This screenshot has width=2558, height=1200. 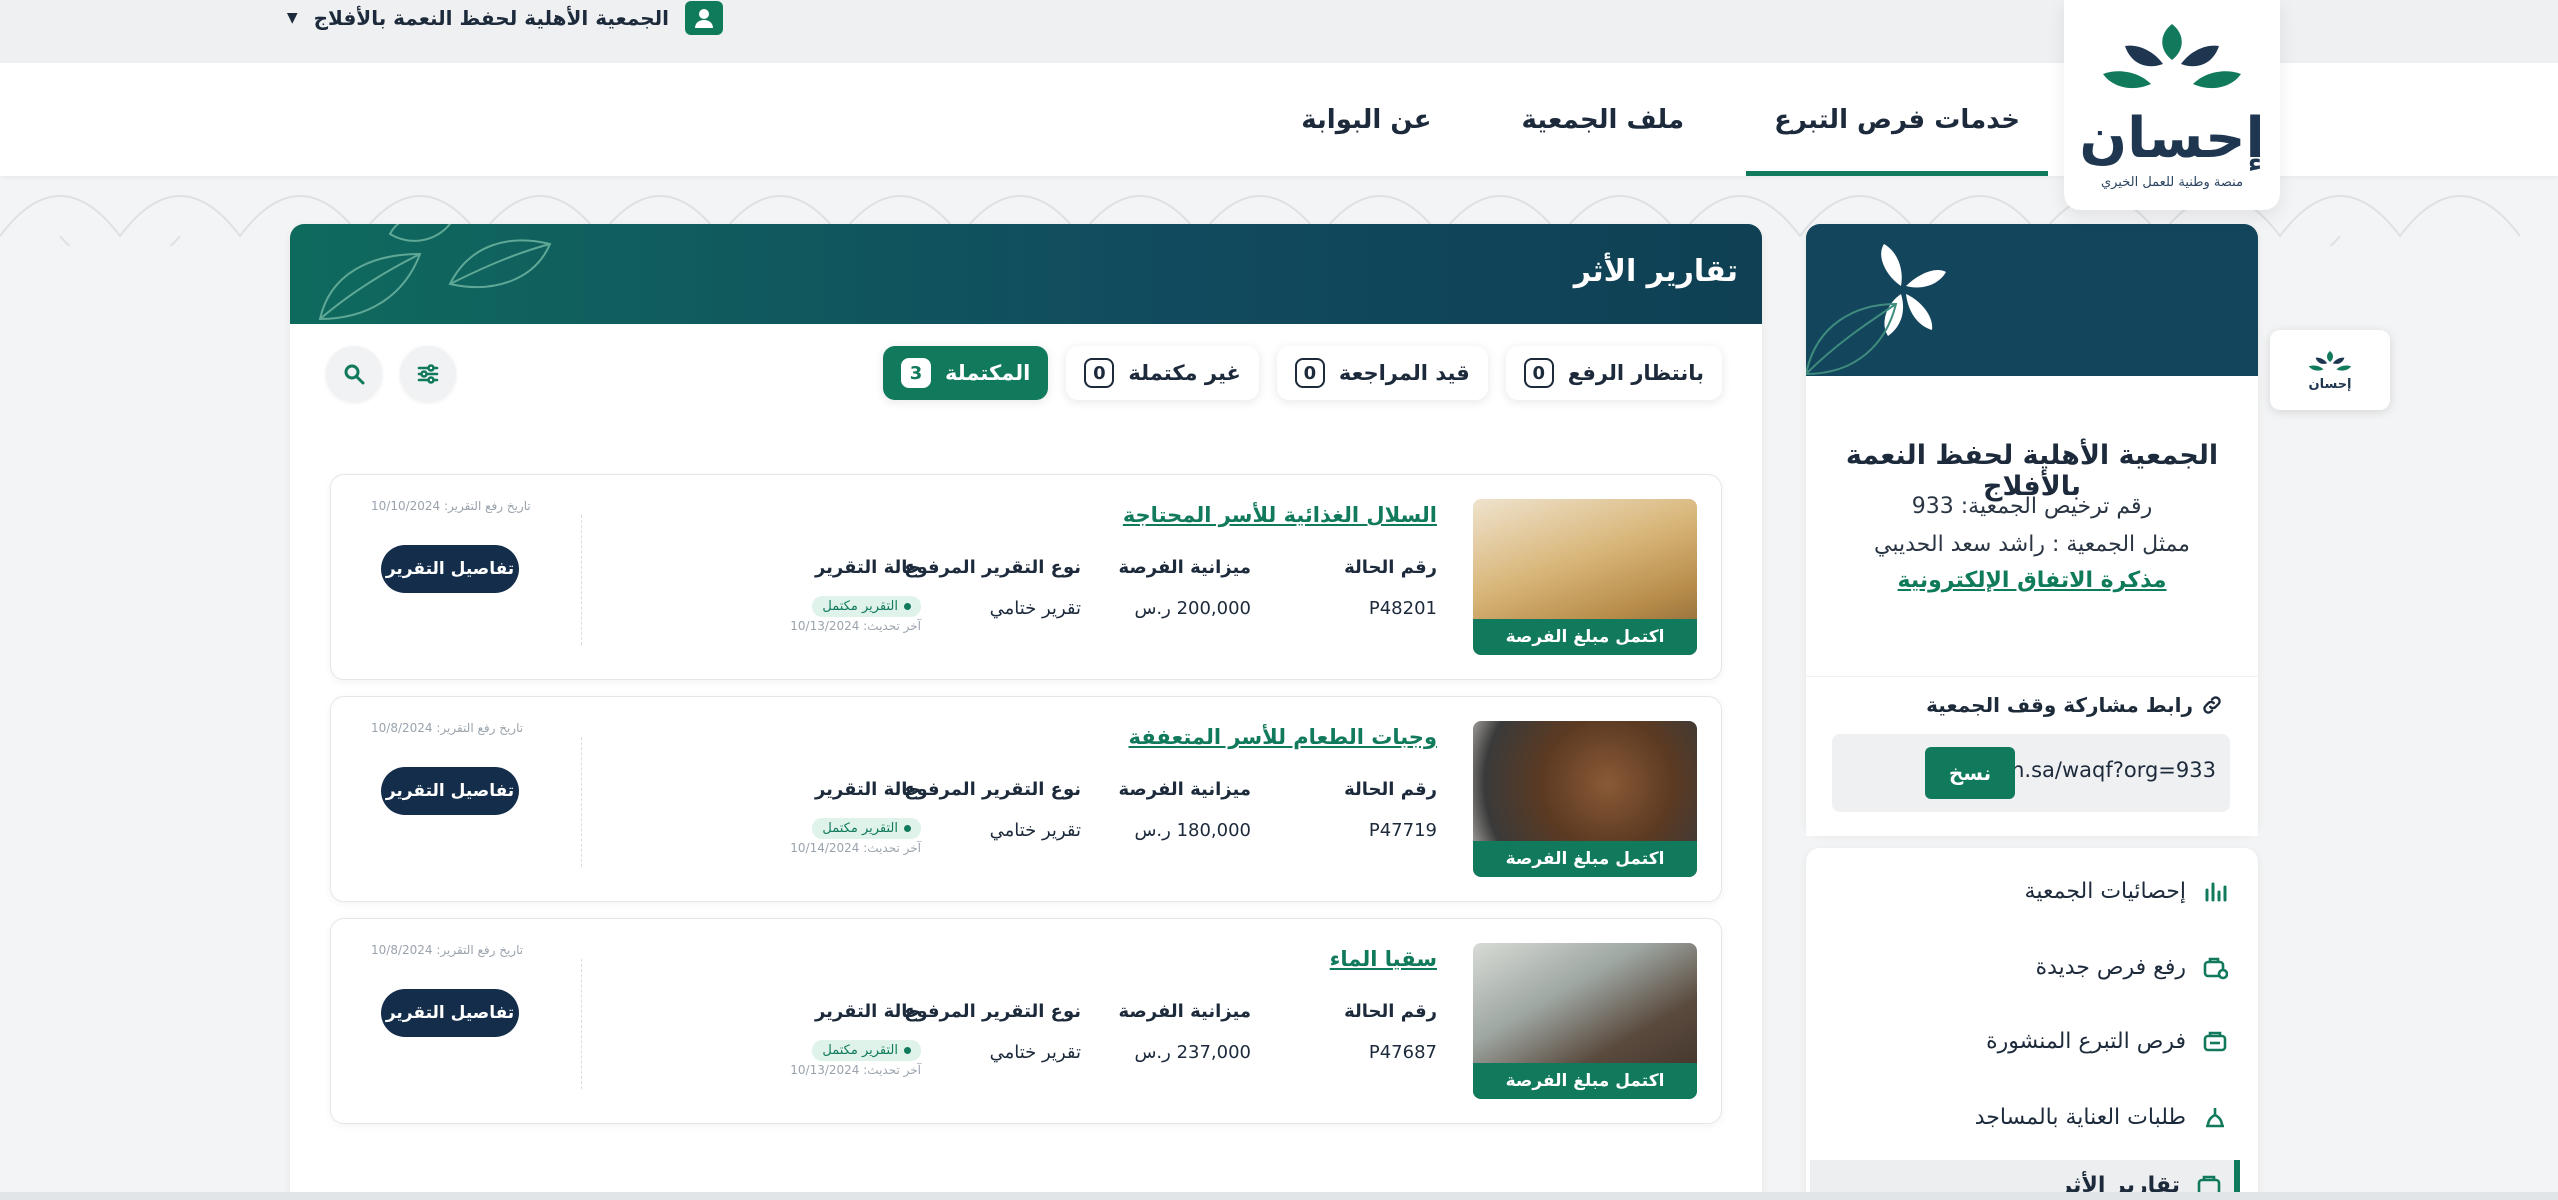 What do you see at coordinates (1635, 373) in the screenshot?
I see `filter-label: بانتظار الرفع` at bounding box center [1635, 373].